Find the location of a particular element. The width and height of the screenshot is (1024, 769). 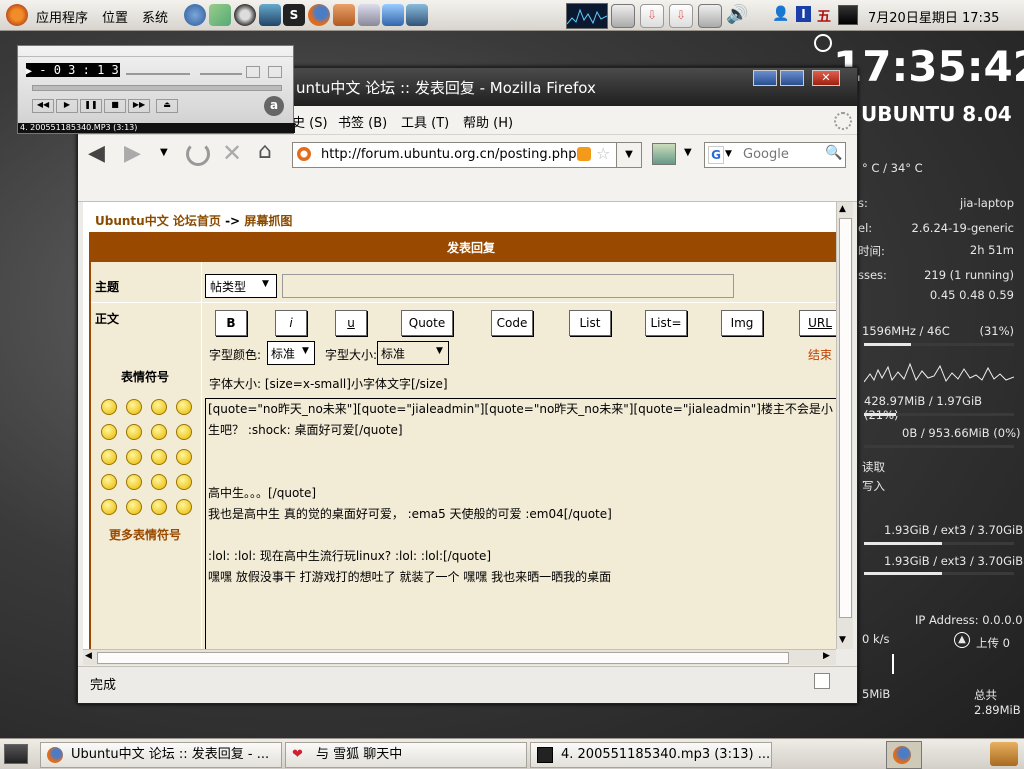

close-icon: ✕ is located at coordinates (826, 78).